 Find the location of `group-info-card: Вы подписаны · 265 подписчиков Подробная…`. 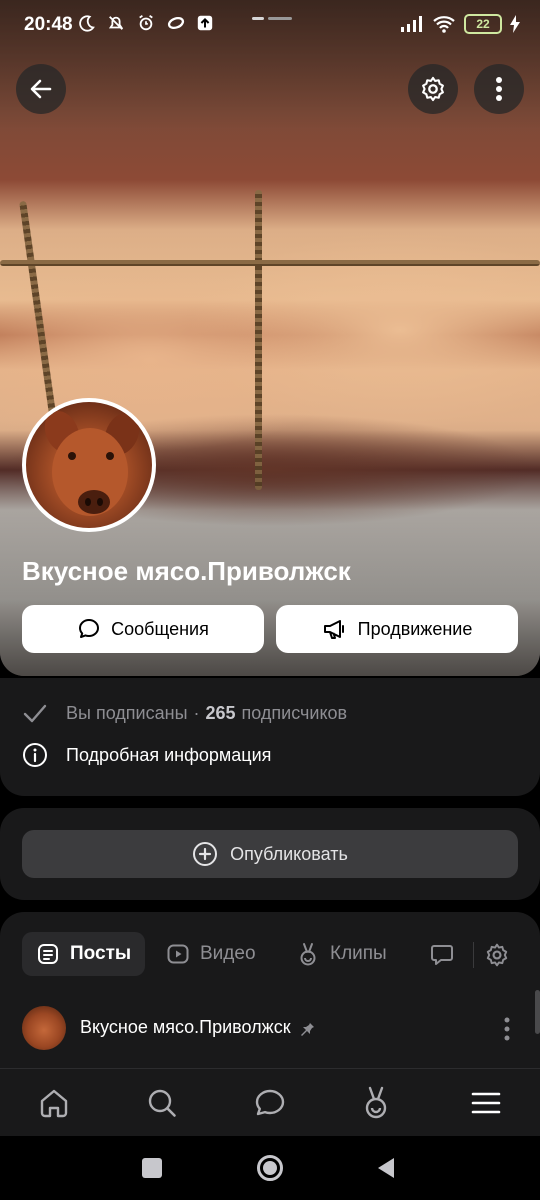

group-info-card: Вы подписаны · 265 подписчиков Подробная… is located at coordinates (270, 737).